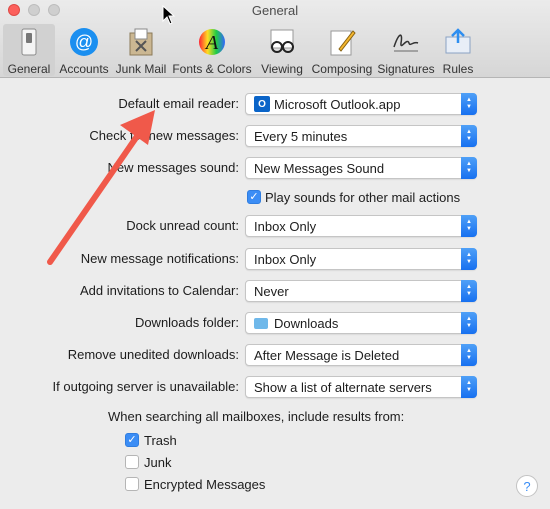 The image size is (550, 509). I want to click on fonts-colors-icon: A, so click(212, 42).